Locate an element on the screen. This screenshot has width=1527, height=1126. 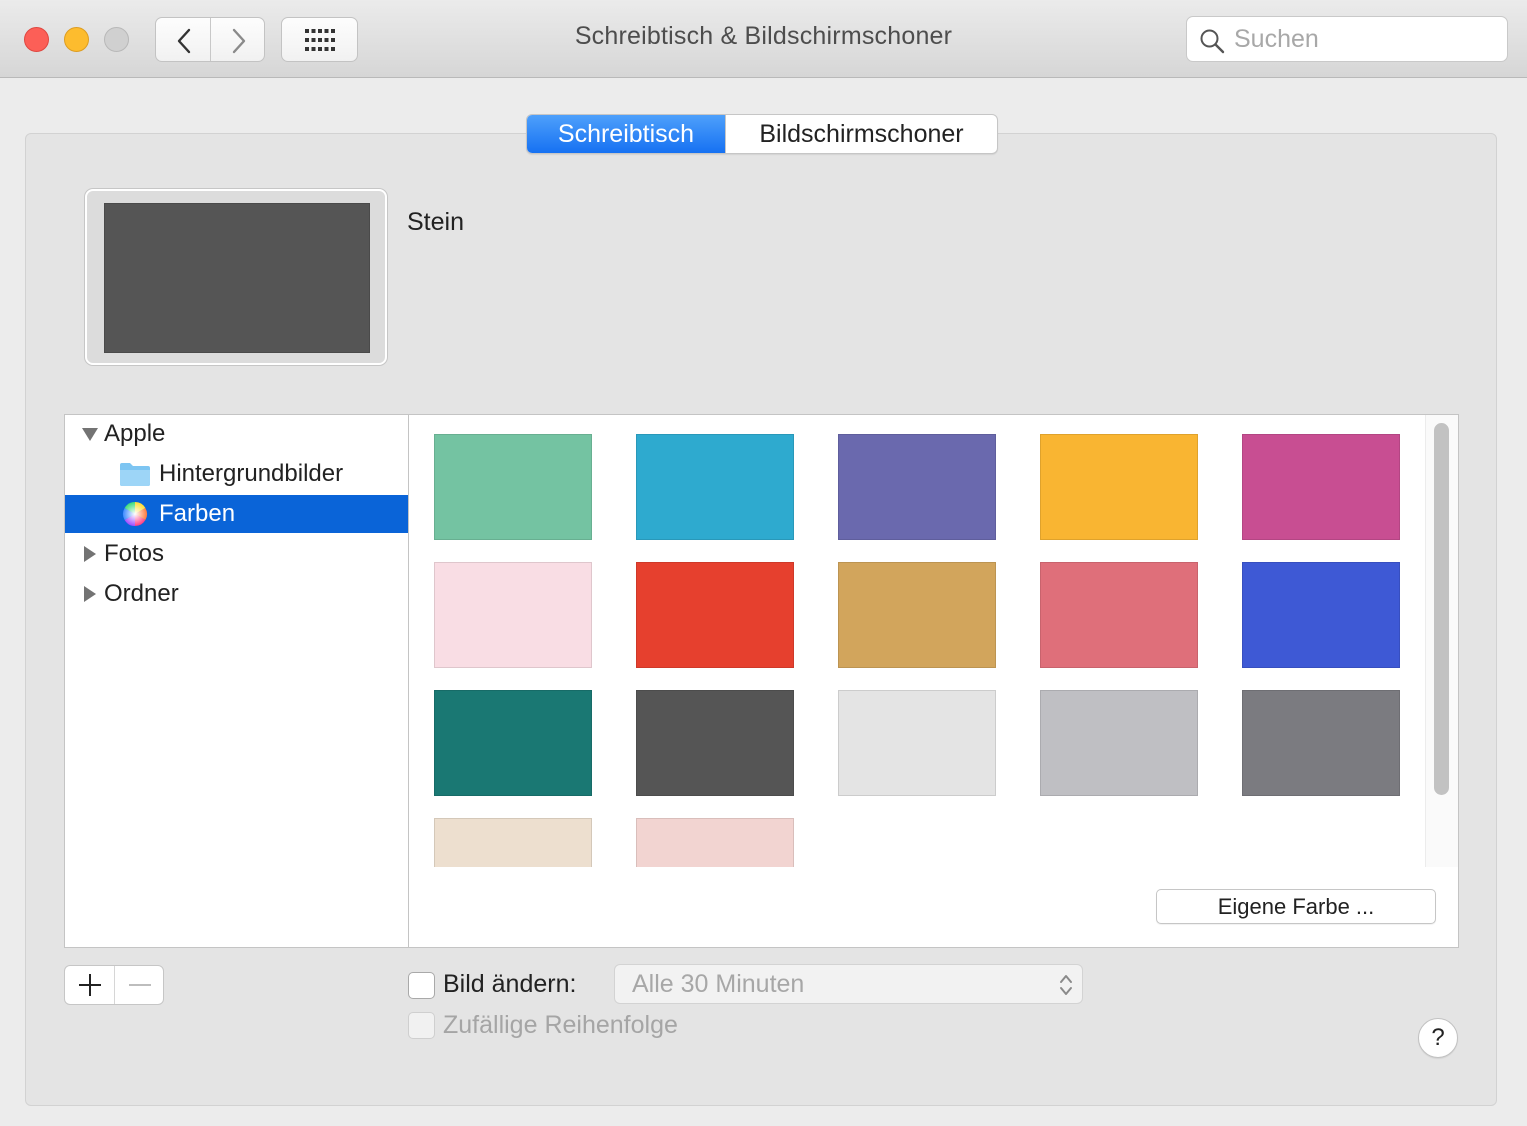
change-picture-checkbox is located at coordinates (421, 985).